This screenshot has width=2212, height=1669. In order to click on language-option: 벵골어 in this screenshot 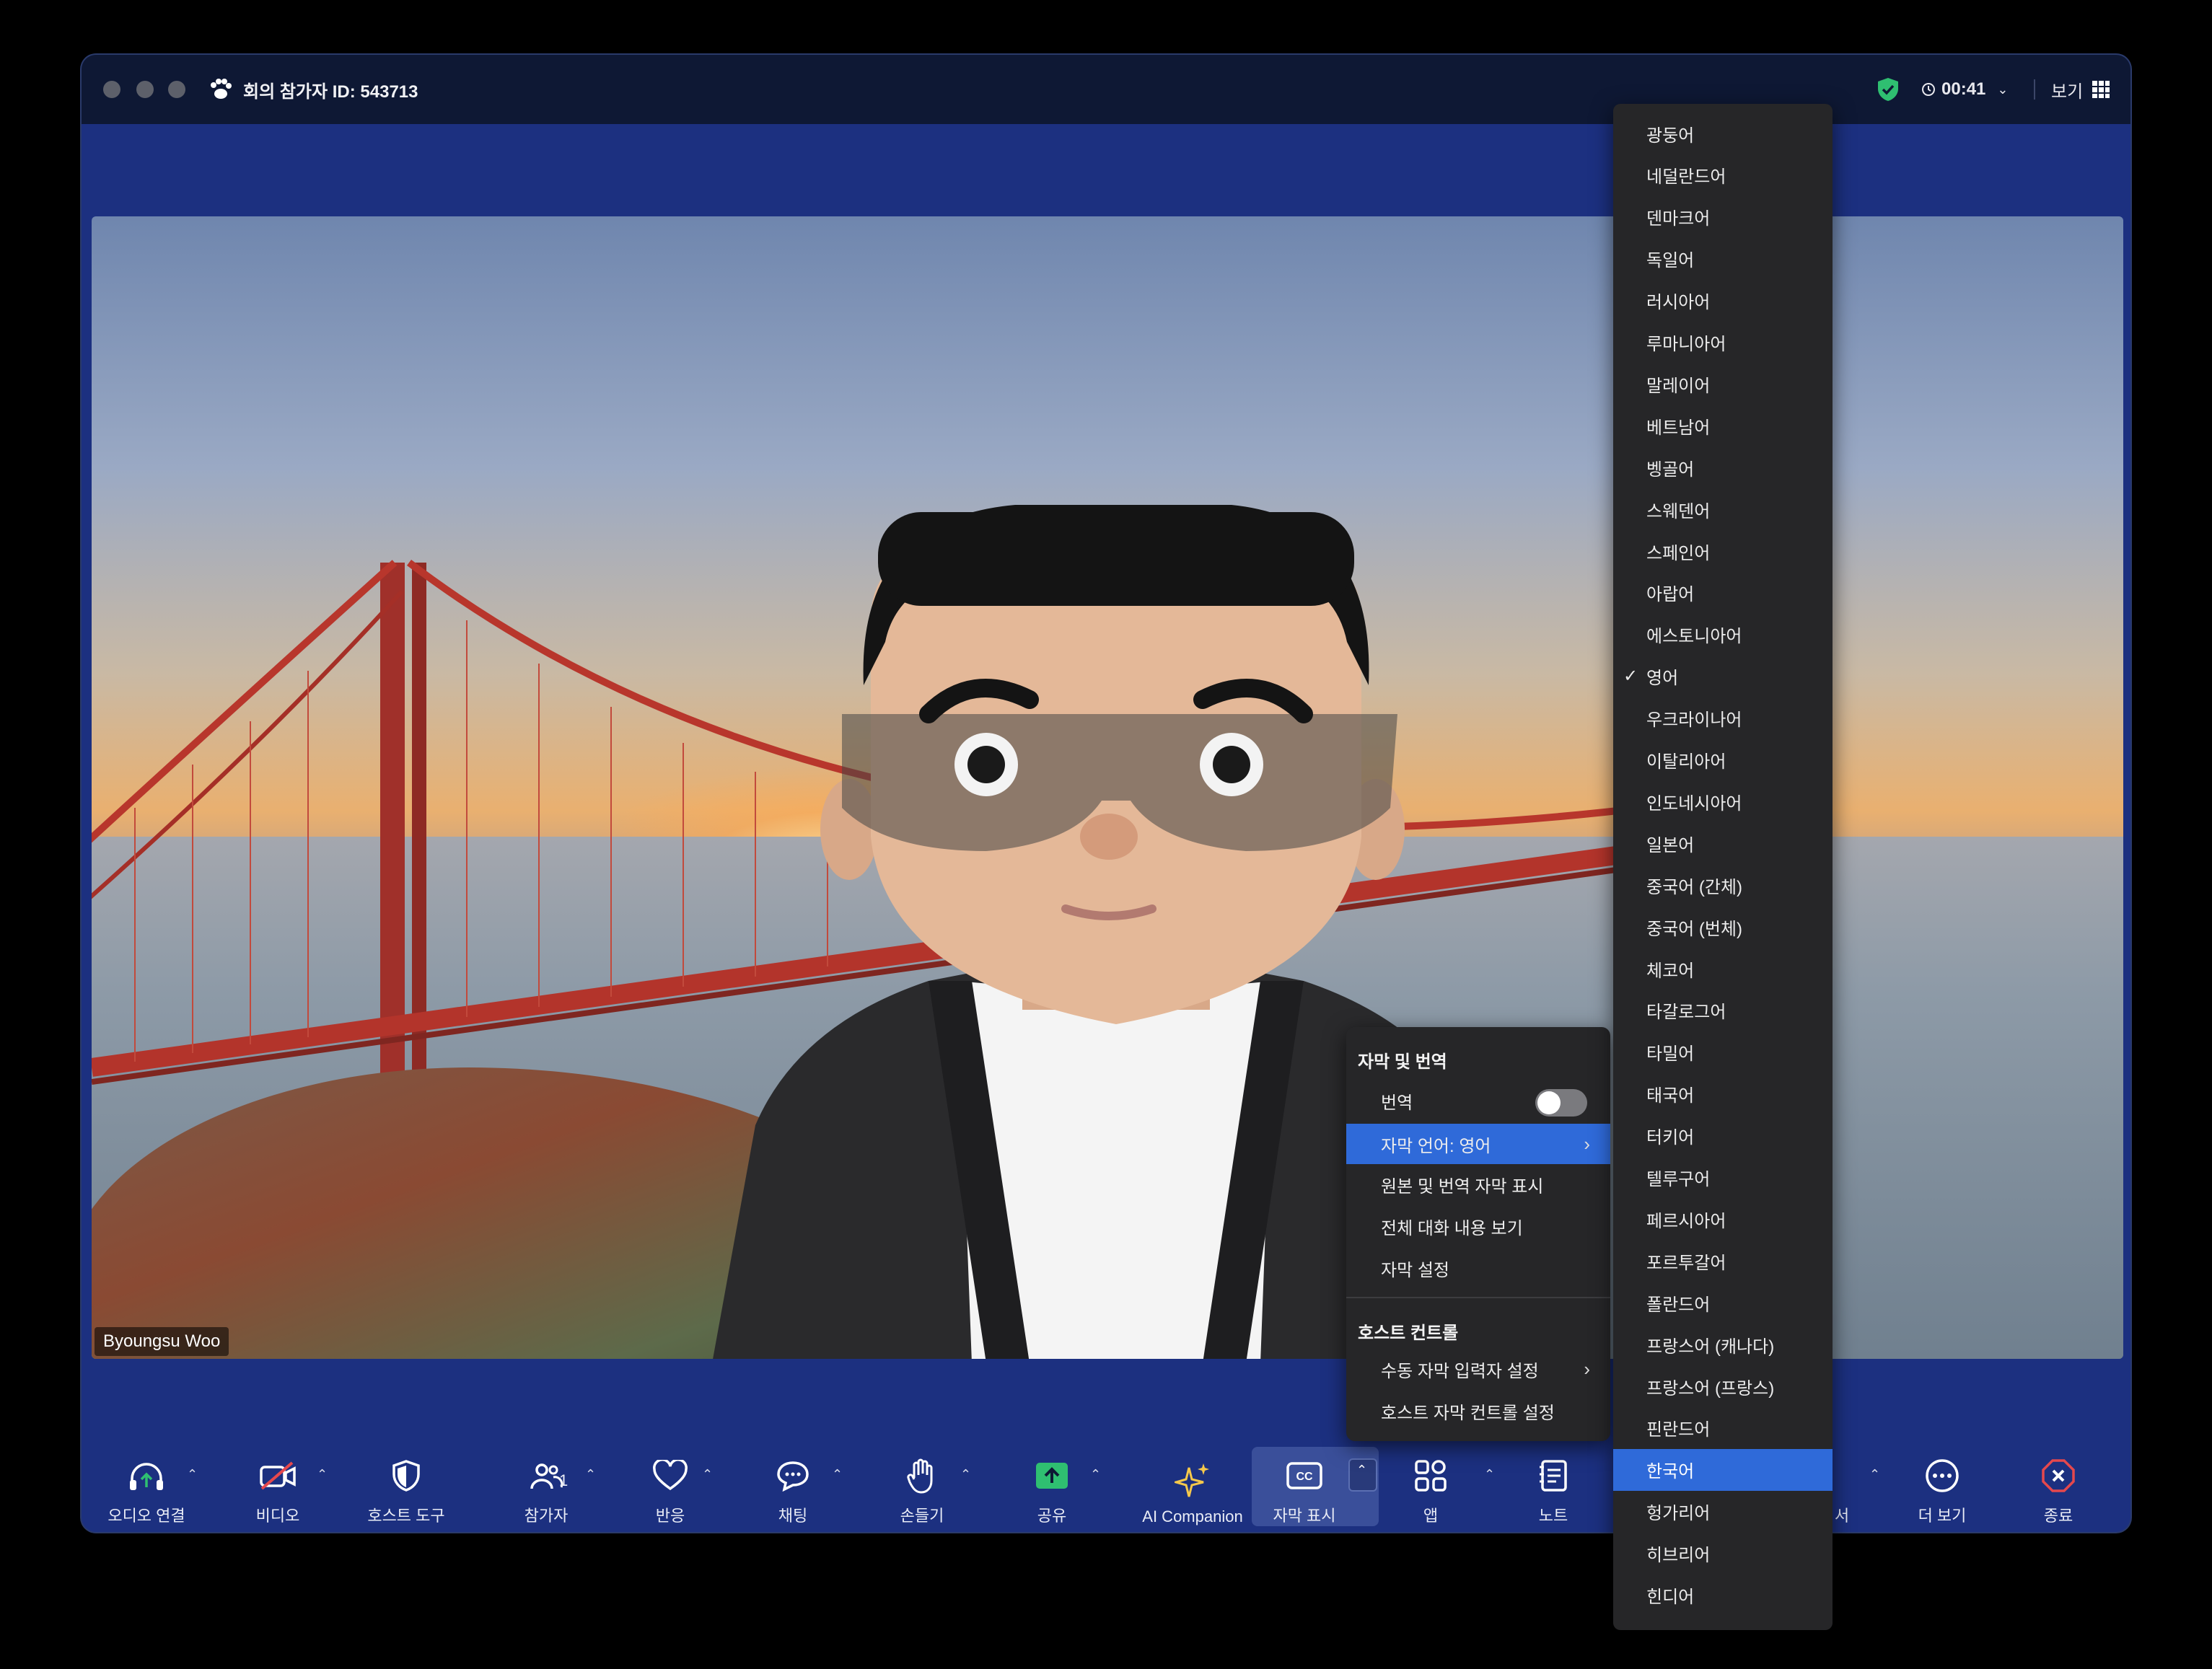, I will do `click(1723, 467)`.